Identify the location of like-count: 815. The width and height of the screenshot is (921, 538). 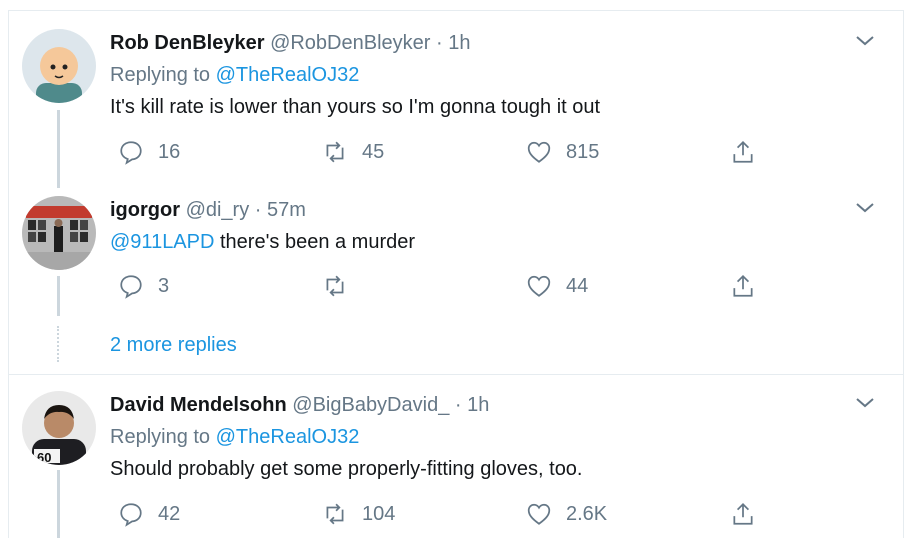
(583, 151).